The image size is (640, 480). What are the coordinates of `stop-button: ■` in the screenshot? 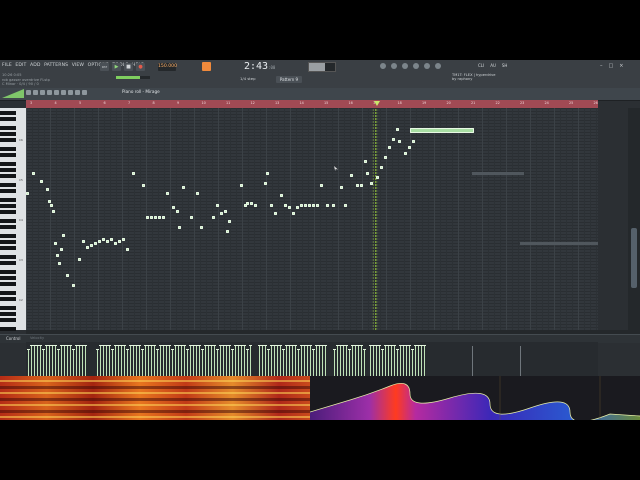 It's located at (128, 67).